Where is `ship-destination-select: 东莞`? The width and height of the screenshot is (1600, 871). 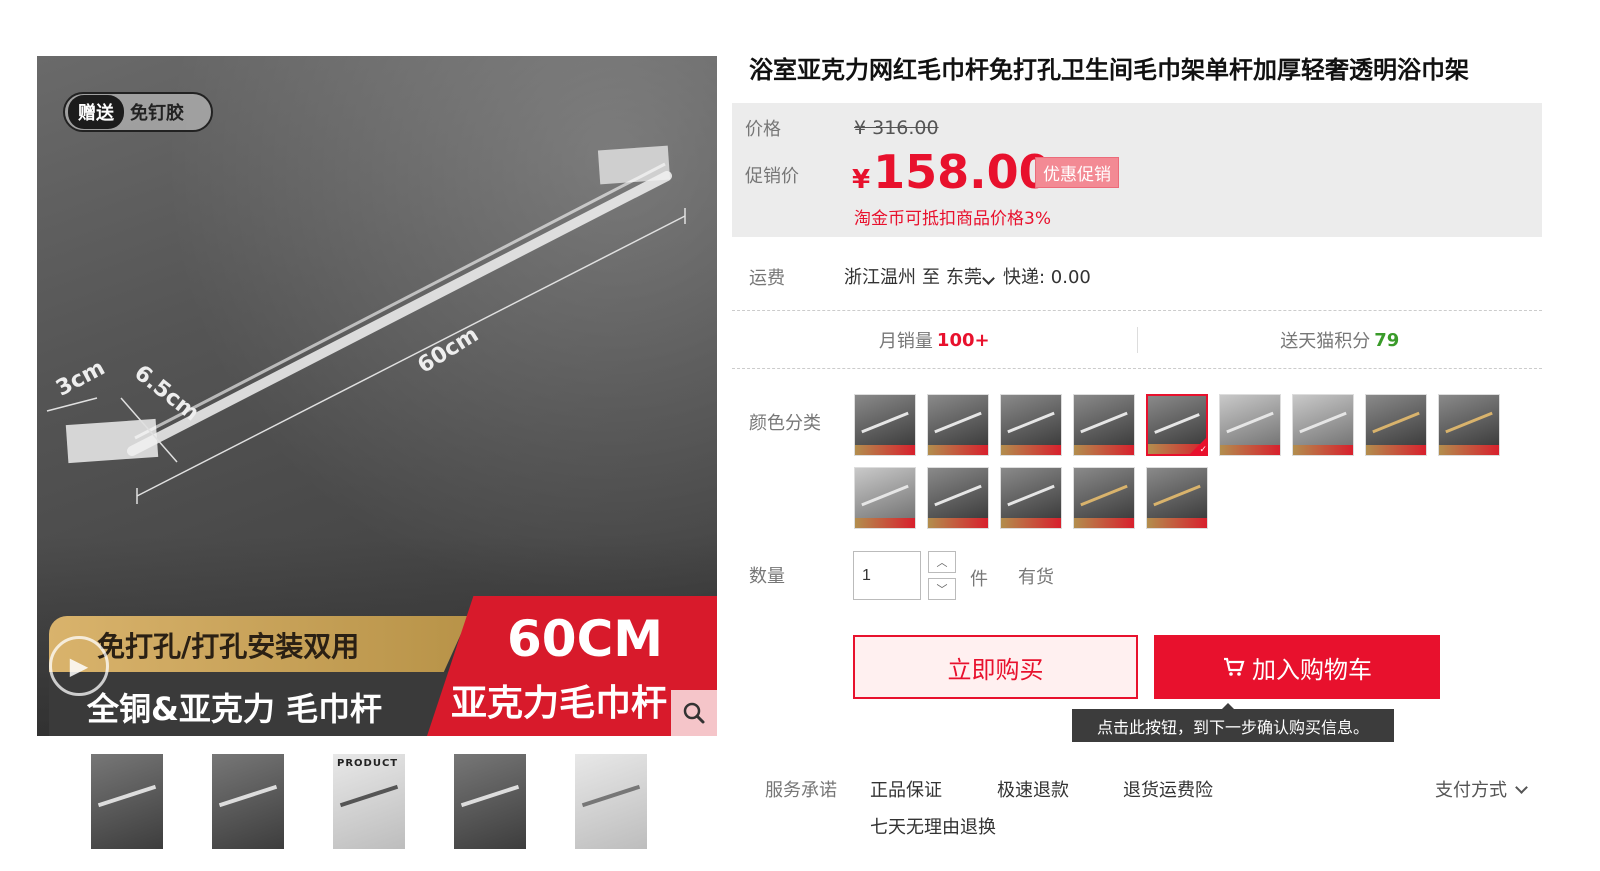 ship-destination-select: 东莞 is located at coordinates (971, 276).